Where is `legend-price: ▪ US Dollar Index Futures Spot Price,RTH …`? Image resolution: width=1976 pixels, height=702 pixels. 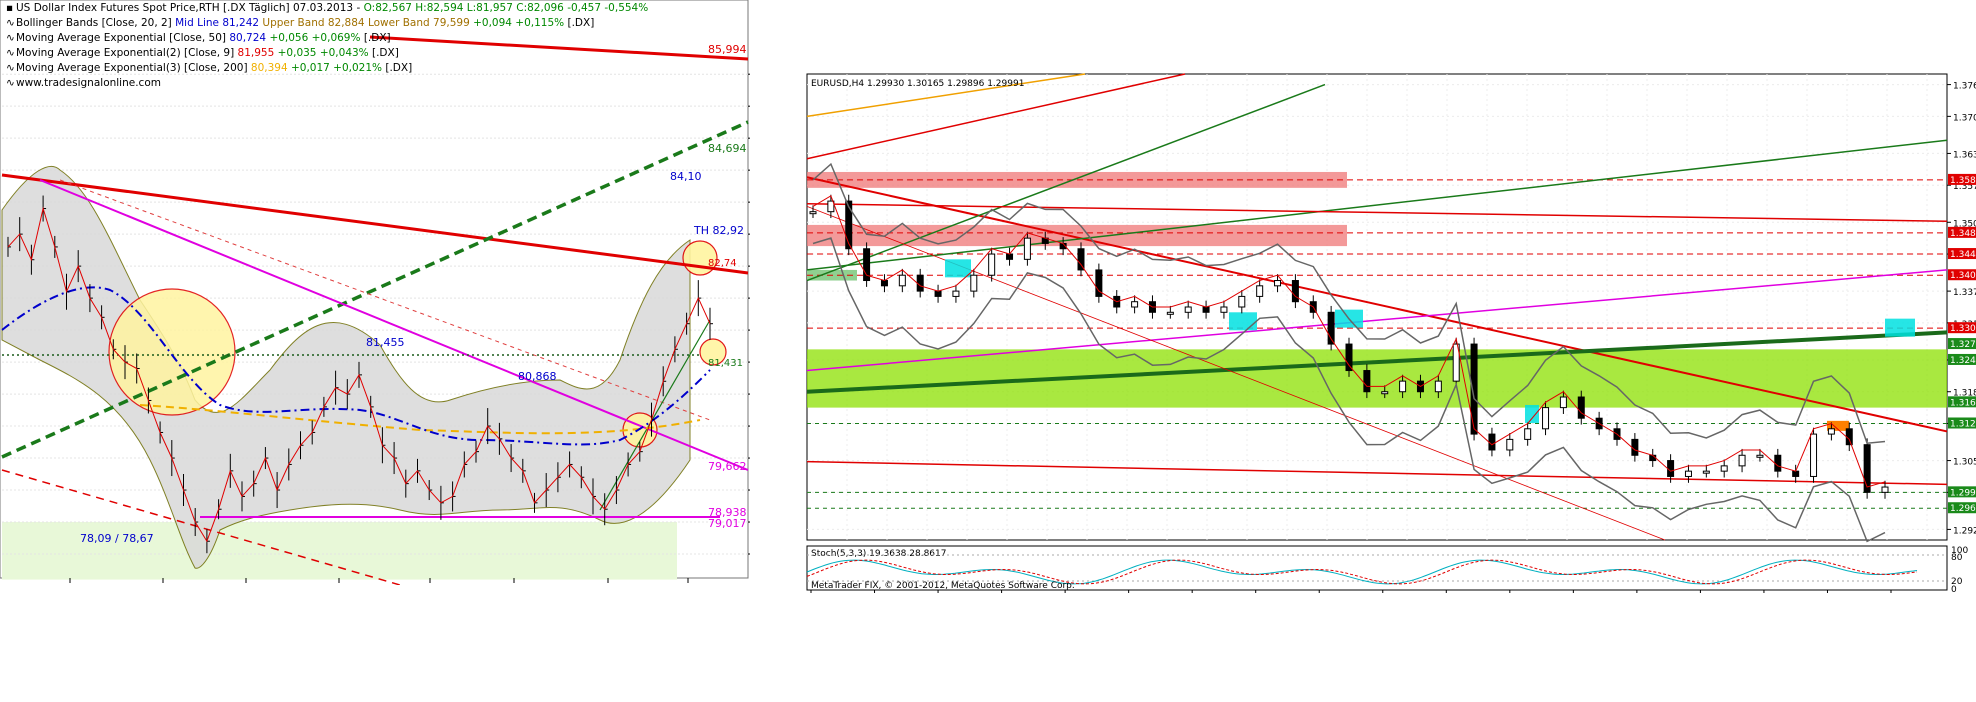 legend-price: ▪ US Dollar Index Futures Spot Price,RTH … is located at coordinates (327, 8).